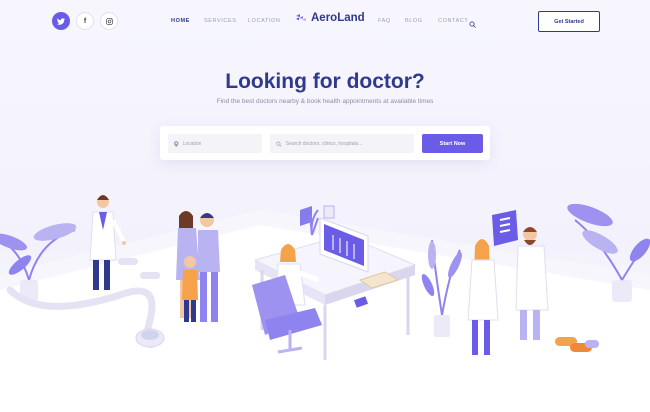 The image size is (650, 412). I want to click on query-input, so click(349, 143).